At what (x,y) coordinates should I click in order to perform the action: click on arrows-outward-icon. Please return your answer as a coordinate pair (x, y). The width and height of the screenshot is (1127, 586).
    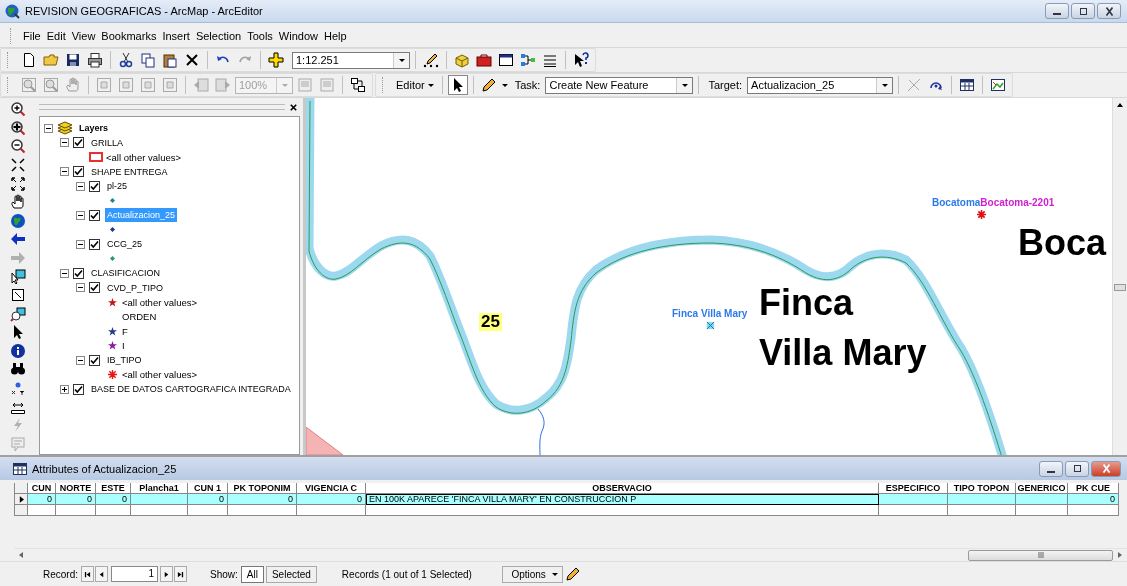
    Looking at the image, I should click on (17, 183).